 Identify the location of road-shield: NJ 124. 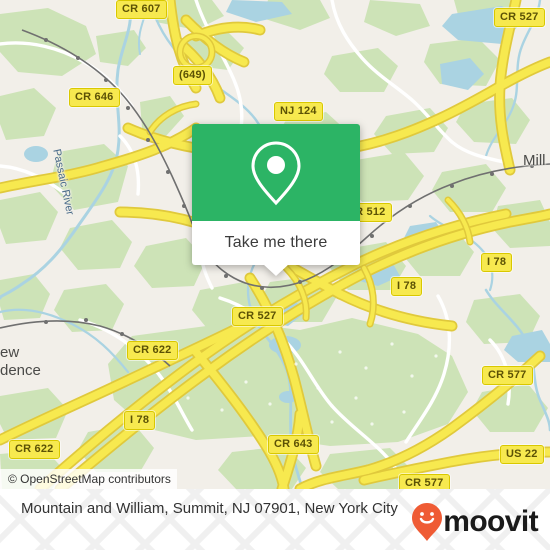
(298, 111).